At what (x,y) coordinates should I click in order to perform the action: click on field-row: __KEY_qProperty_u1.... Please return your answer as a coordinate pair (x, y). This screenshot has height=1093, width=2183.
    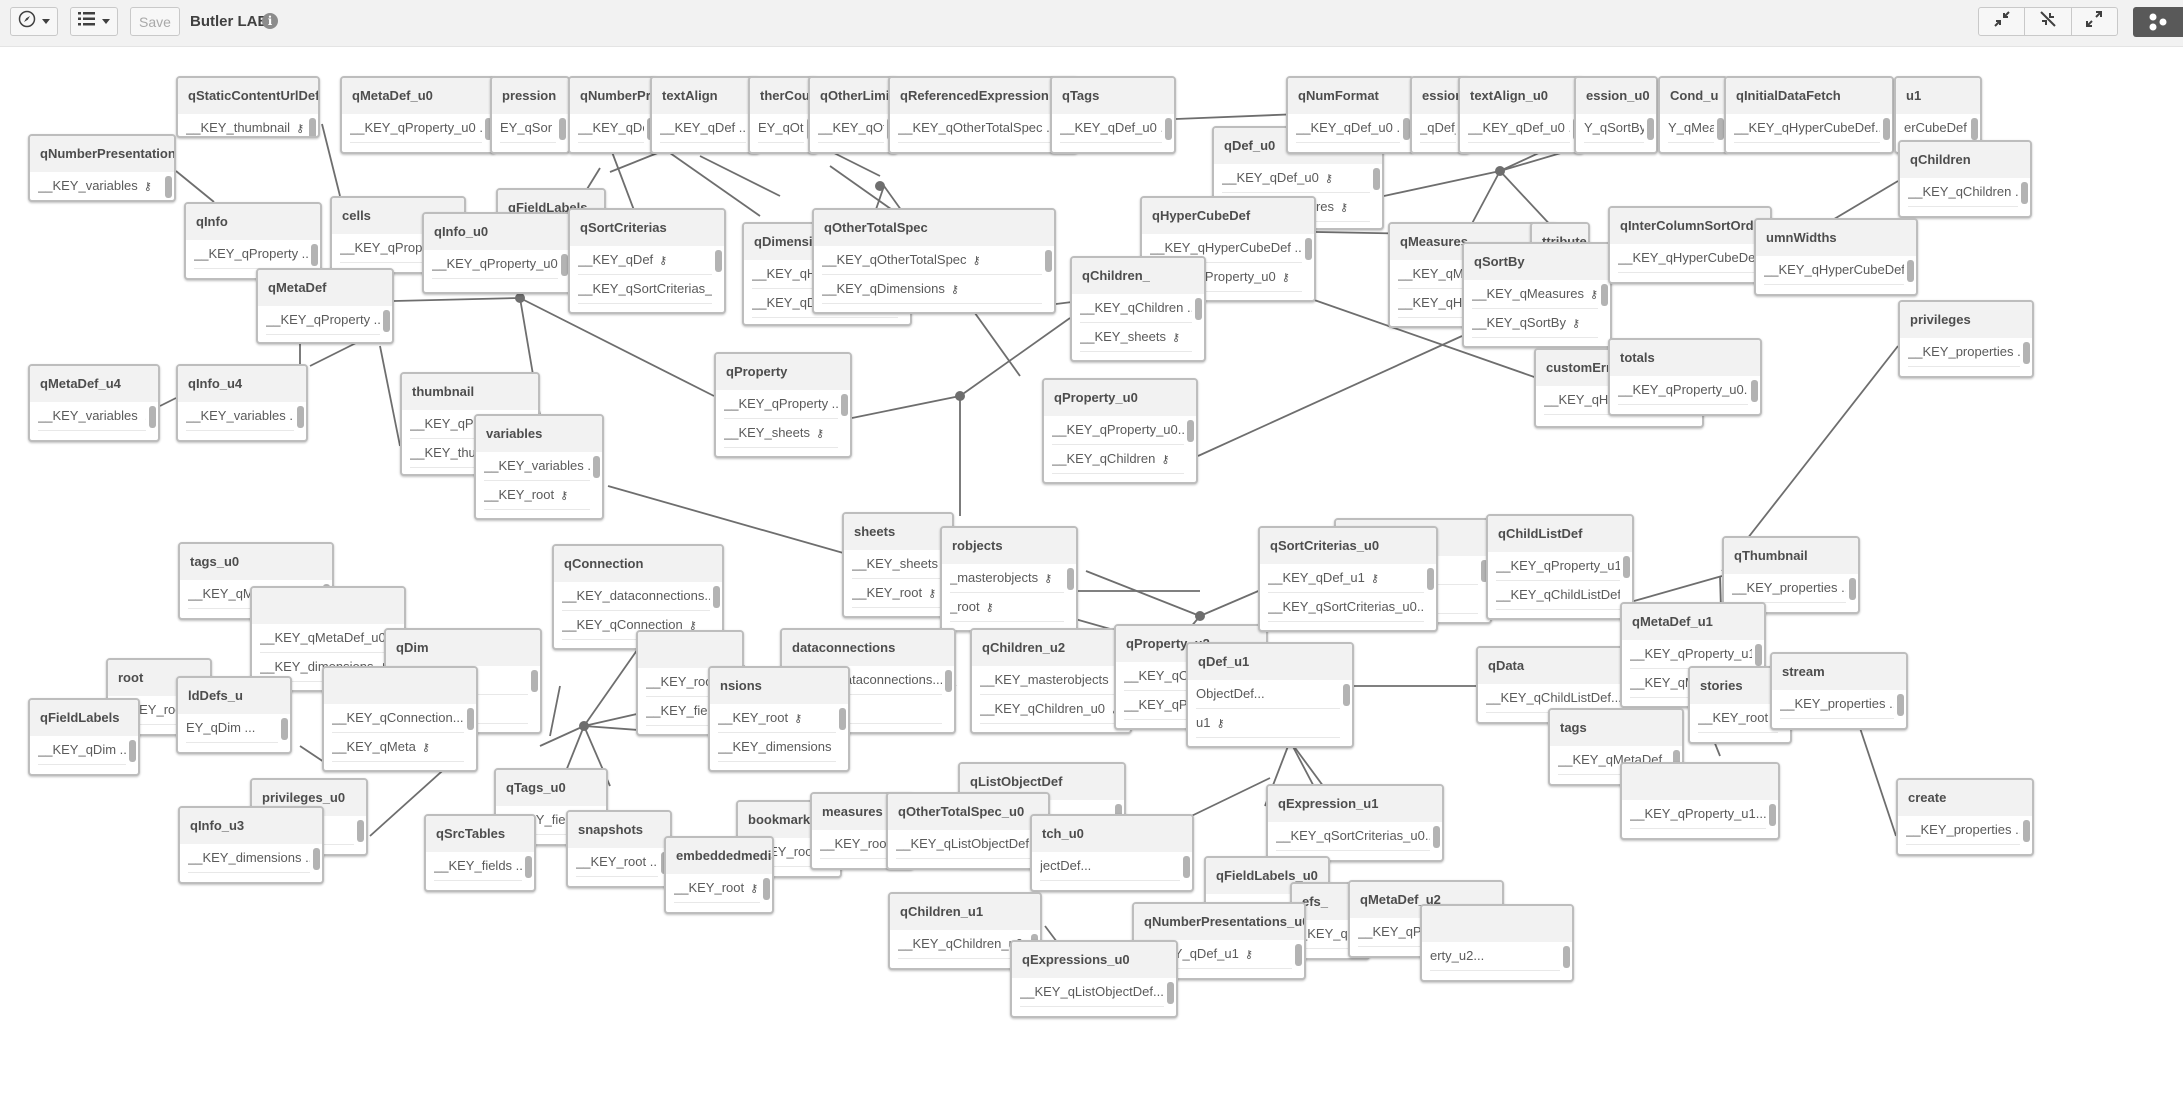
    Looking at the image, I should click on (1698, 814).